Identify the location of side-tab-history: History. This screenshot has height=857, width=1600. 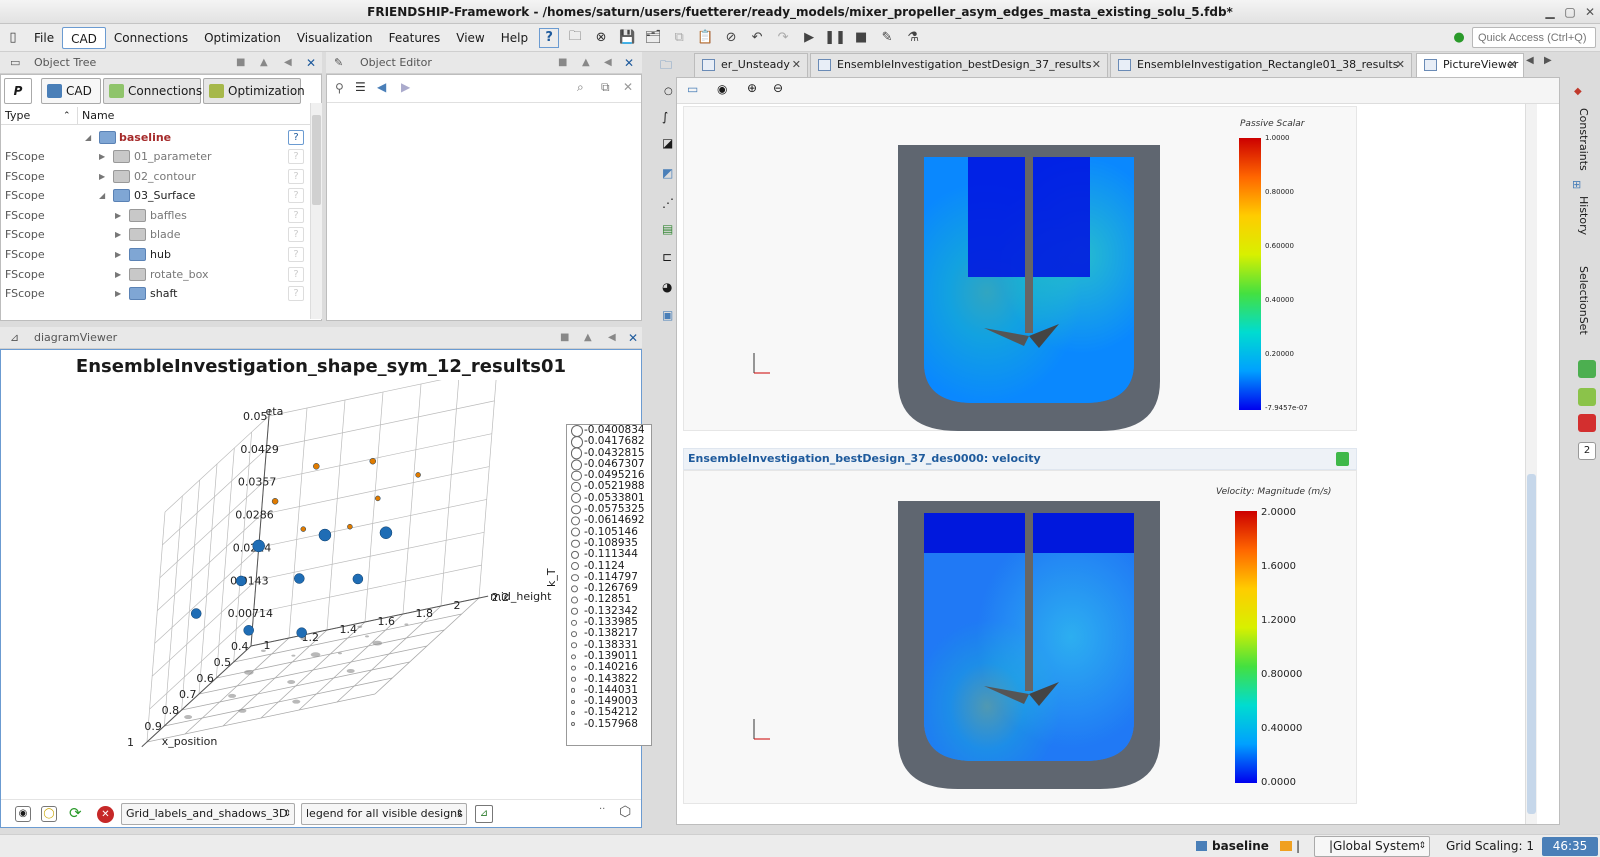
(1583, 215).